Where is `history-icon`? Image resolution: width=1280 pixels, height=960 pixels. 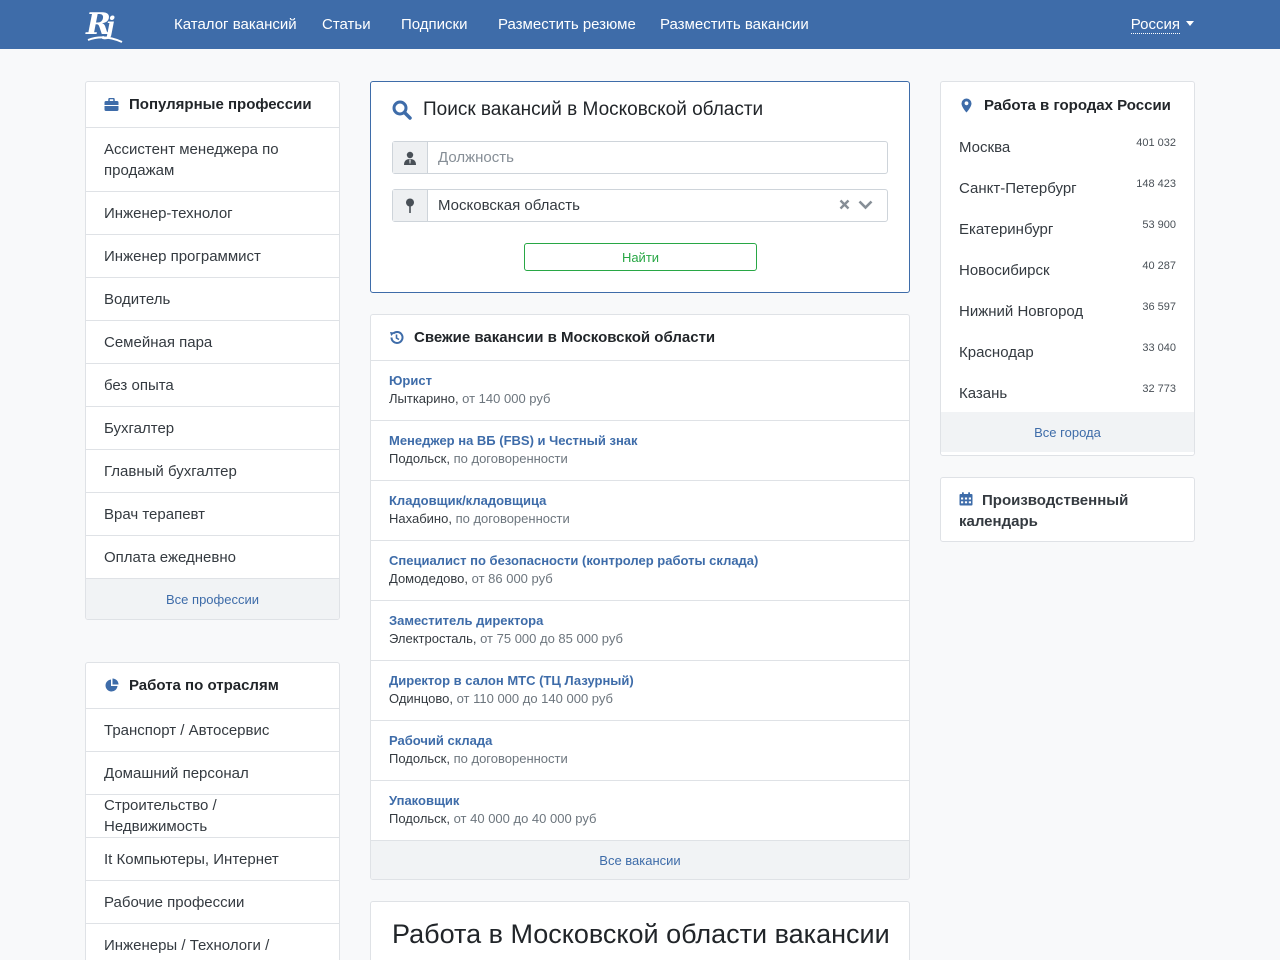 history-icon is located at coordinates (396, 337).